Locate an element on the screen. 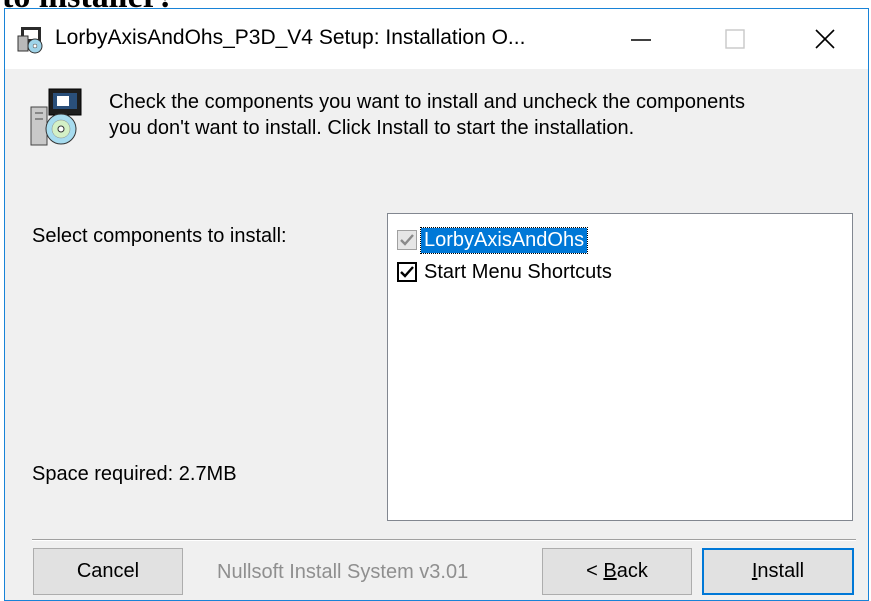 The image size is (871, 601). cancel-button: Cancel is located at coordinates (108, 571).